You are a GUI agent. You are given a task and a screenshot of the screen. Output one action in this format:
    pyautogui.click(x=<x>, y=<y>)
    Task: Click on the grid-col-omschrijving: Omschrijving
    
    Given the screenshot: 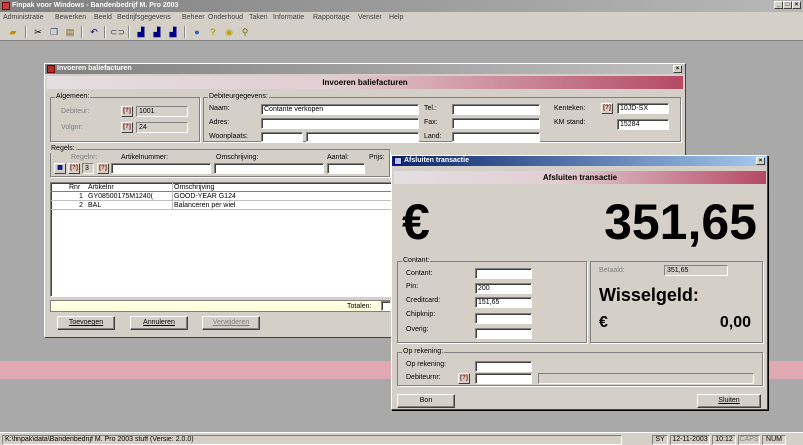 What is the action you would take?
    pyautogui.click(x=194, y=188)
    